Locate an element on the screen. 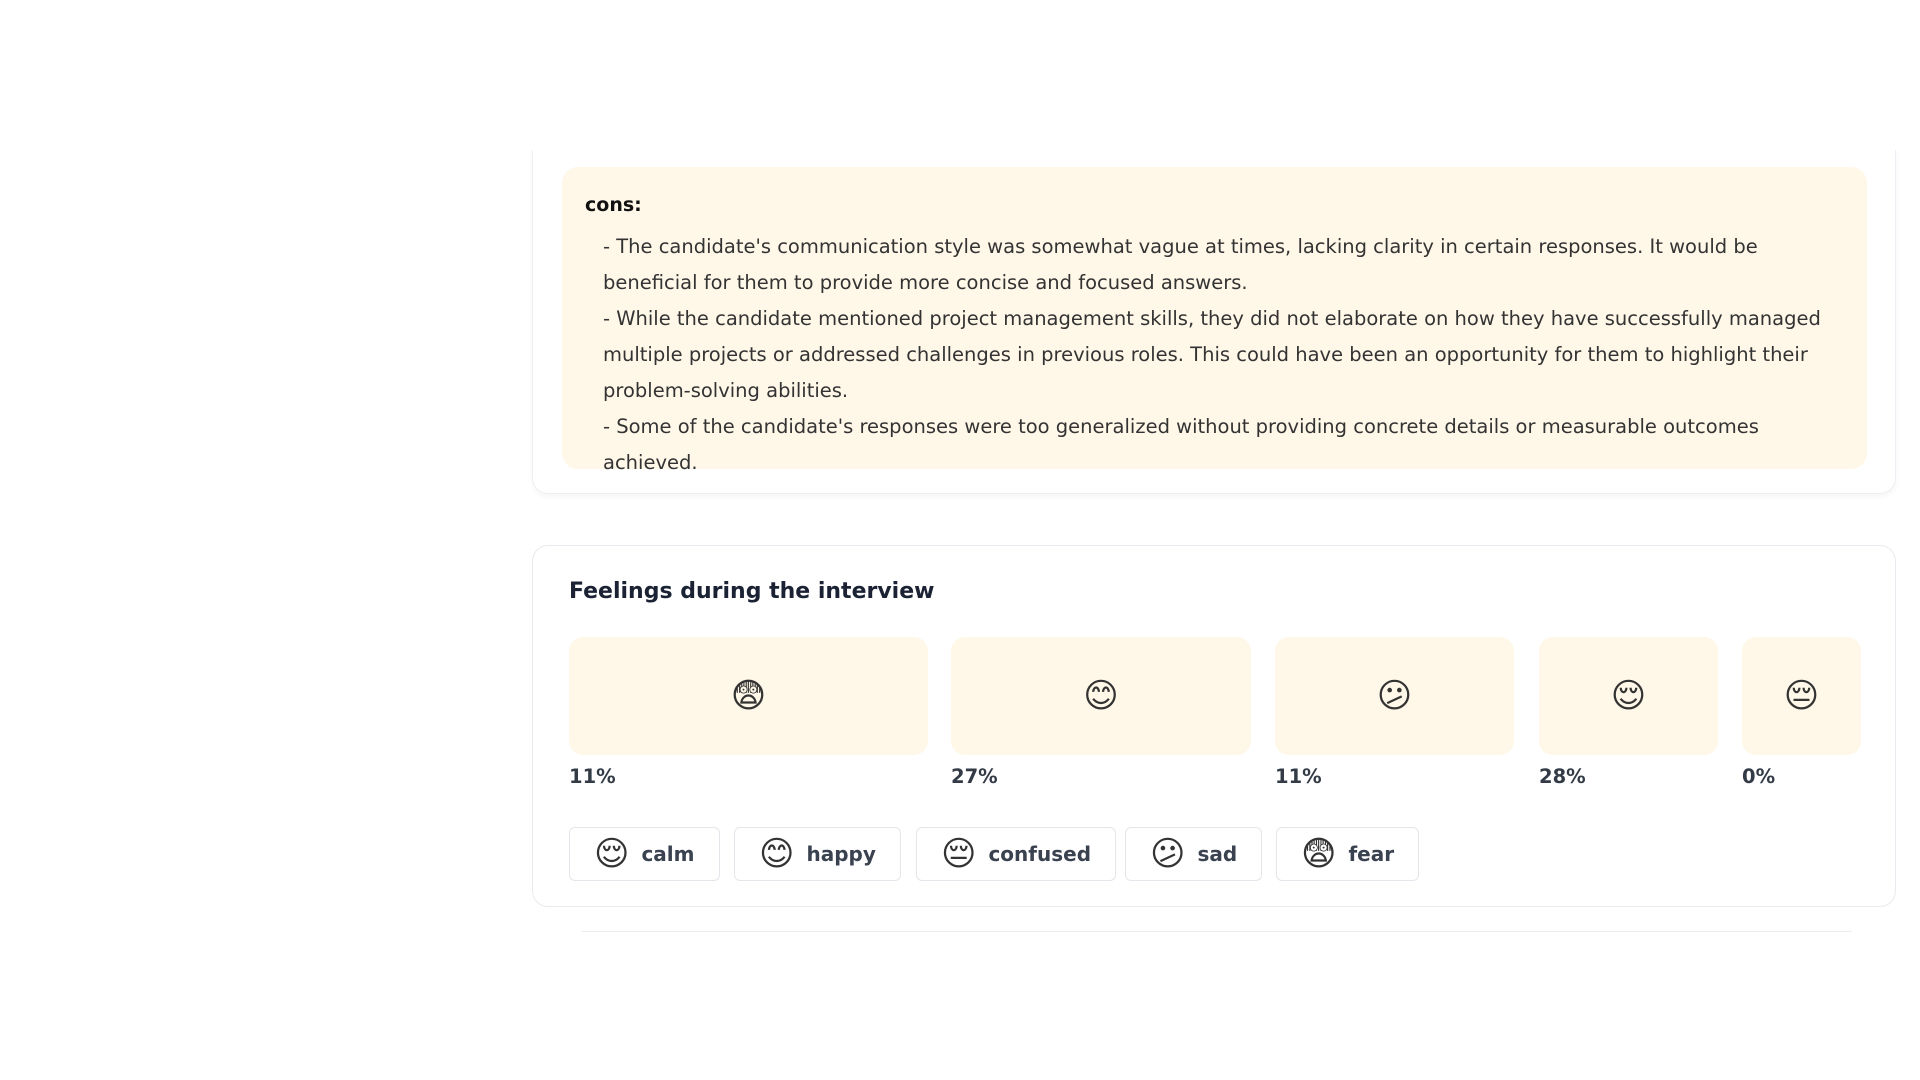 The width and height of the screenshot is (1920, 1080). legend-item-happy: 😊 happy is located at coordinates (817, 854).